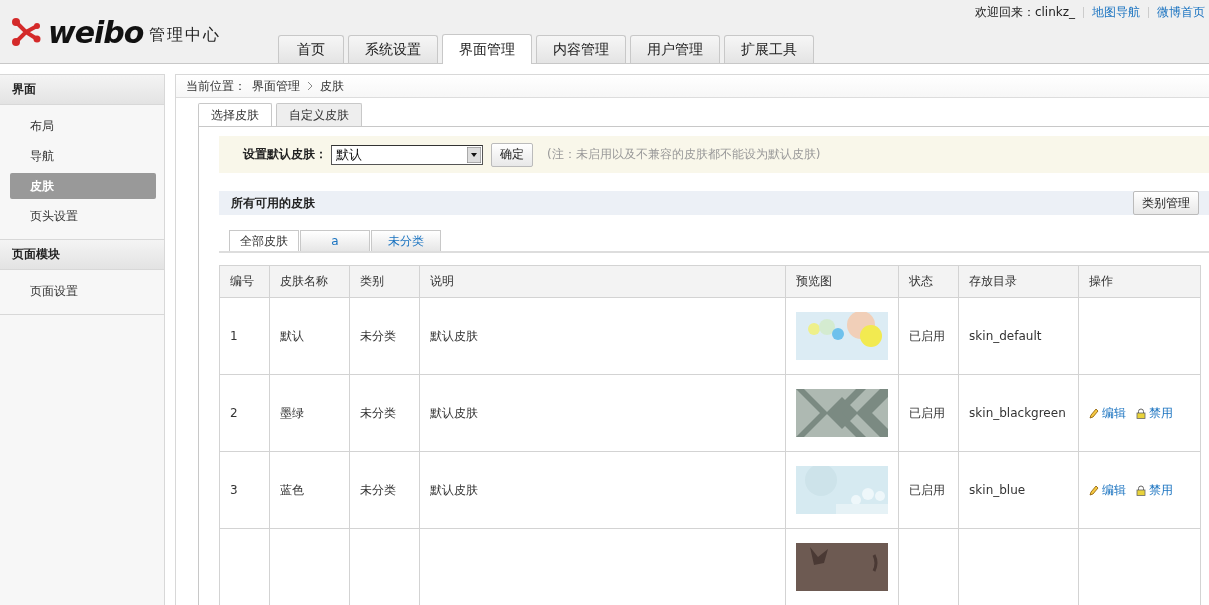 The width and height of the screenshot is (1209, 605). I want to click on table-cell: 默认, so click(291, 335).